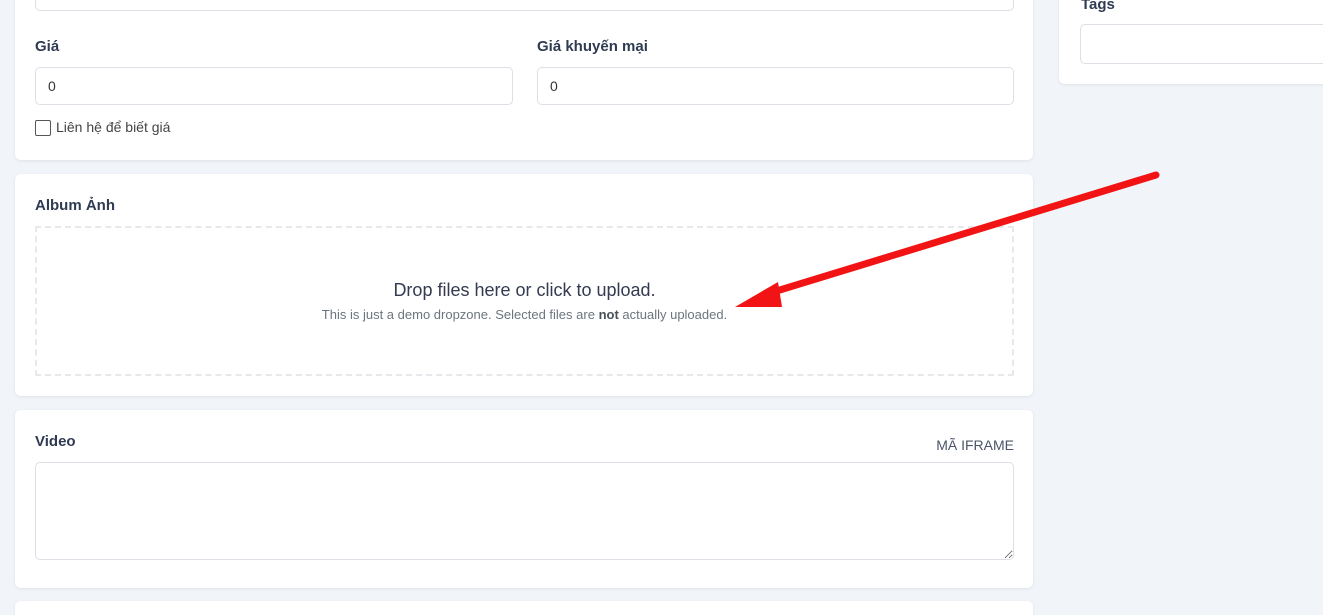 This screenshot has width=1323, height=615. Describe the element at coordinates (963, 234) in the screenshot. I see `arrow-shaft` at that location.